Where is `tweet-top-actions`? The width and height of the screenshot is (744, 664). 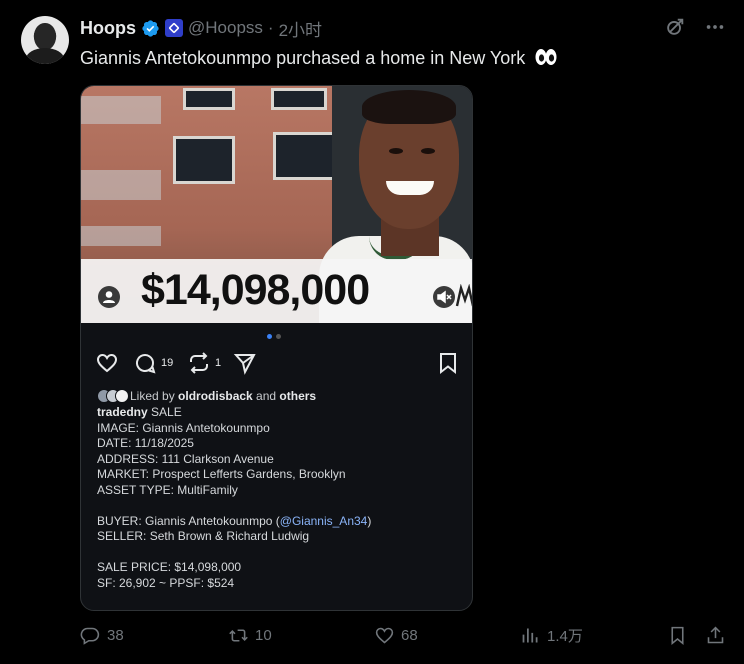 tweet-top-actions is located at coordinates (695, 27).